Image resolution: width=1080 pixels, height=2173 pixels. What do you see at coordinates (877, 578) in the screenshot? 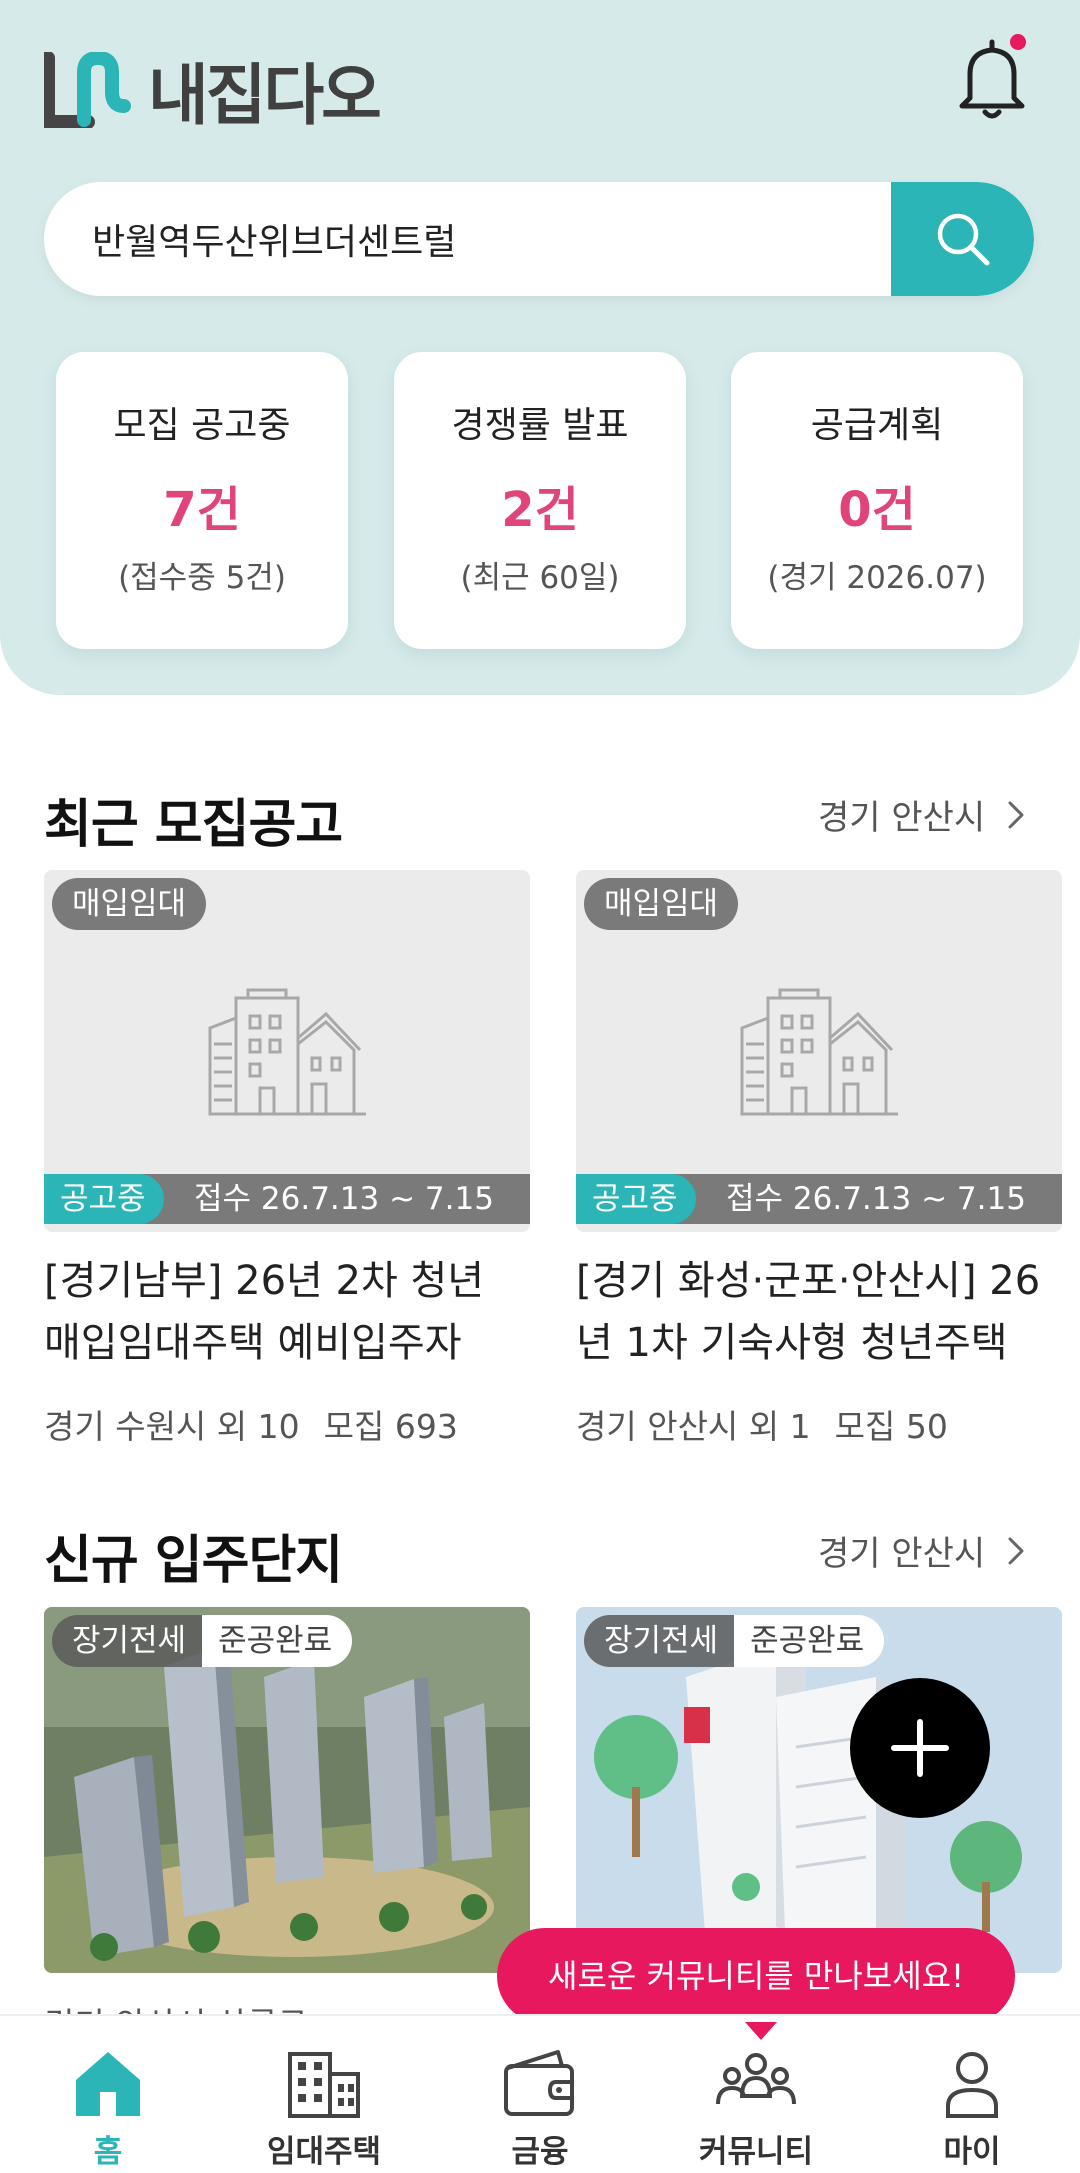
I see `stat-sub: (경기 2026.07)` at bounding box center [877, 578].